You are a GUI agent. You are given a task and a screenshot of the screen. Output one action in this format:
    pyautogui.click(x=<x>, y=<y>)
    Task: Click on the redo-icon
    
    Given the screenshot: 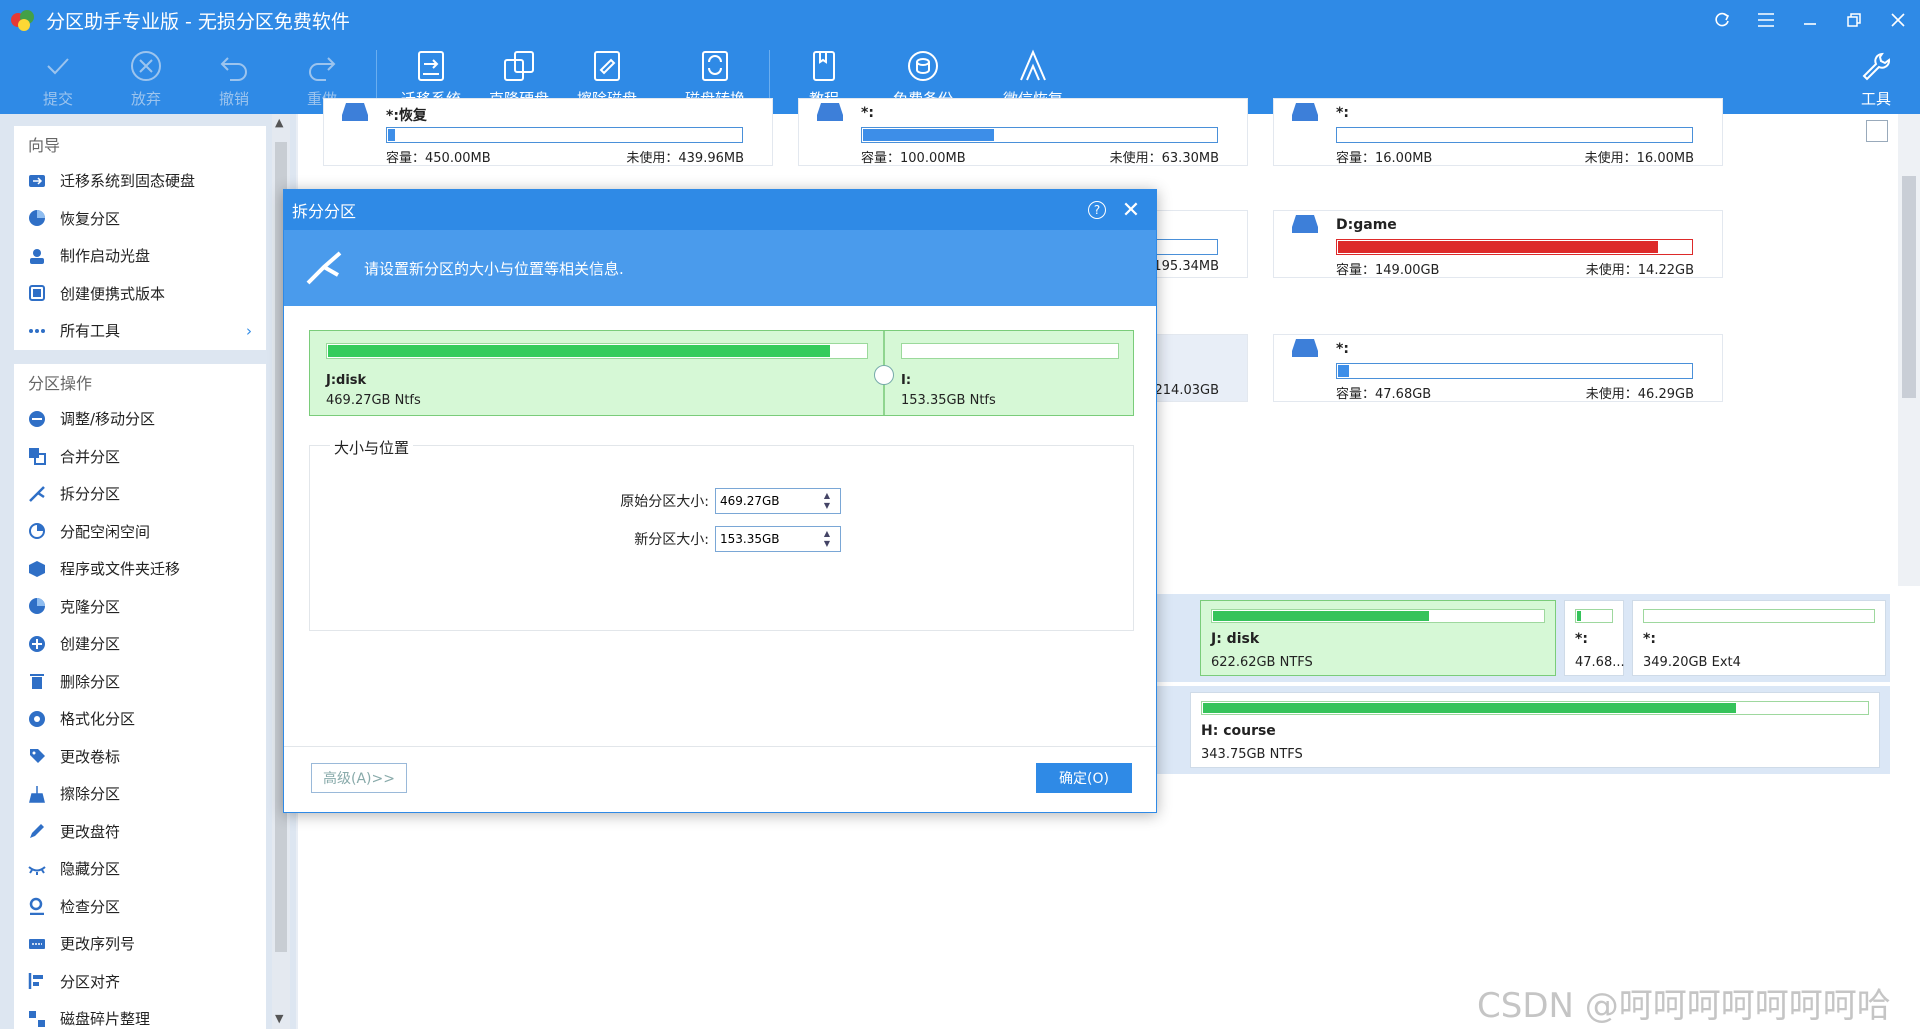 What is the action you would take?
    pyautogui.click(x=322, y=69)
    